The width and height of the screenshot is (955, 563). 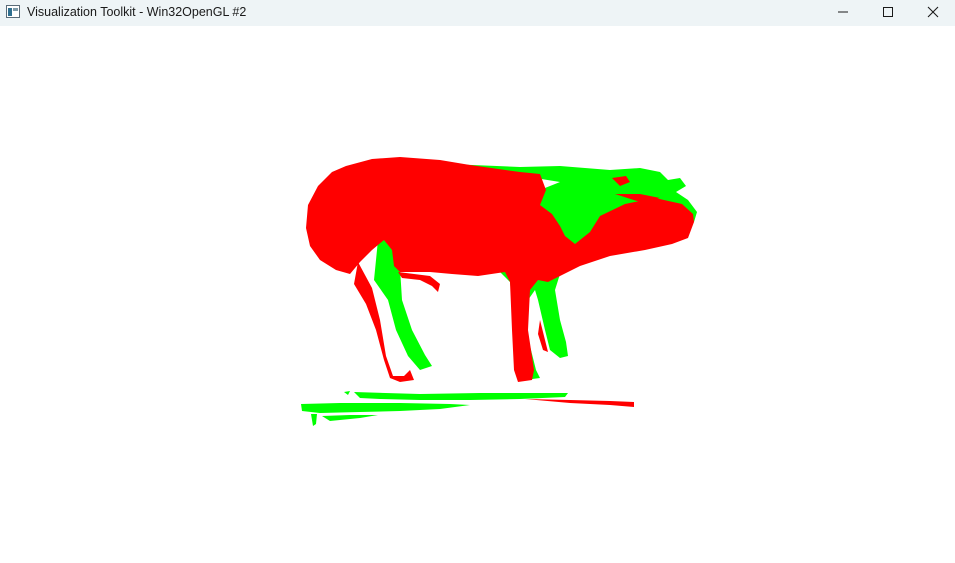 I want to click on close-button, so click(x=932, y=12).